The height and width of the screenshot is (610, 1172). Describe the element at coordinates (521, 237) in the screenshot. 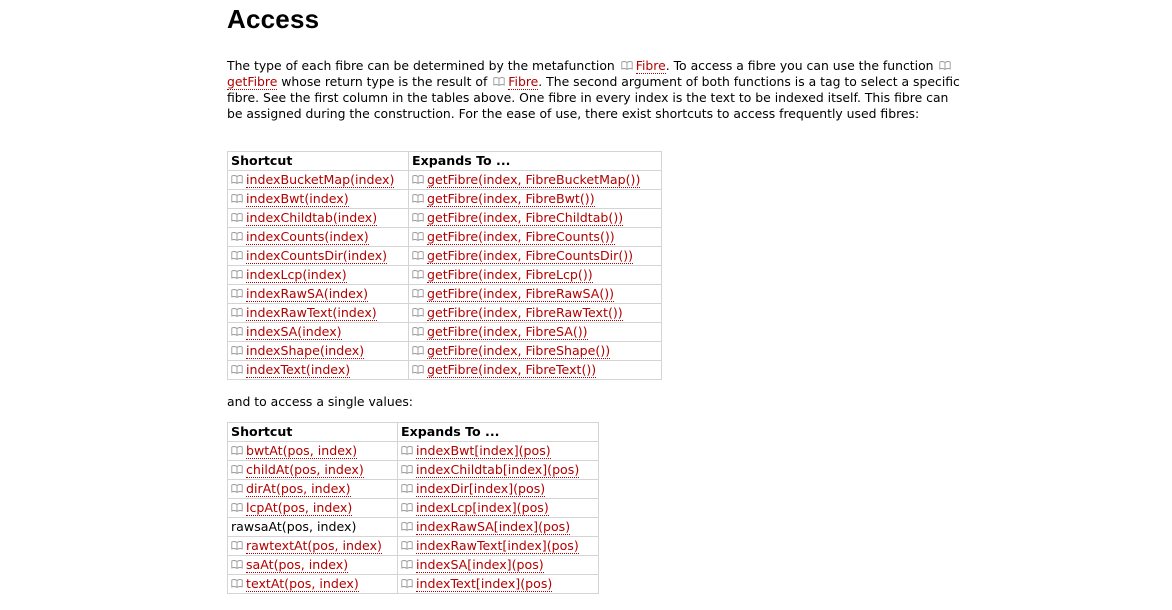

I see `expansion-link: getFibre(index, FibreCounts())` at that location.